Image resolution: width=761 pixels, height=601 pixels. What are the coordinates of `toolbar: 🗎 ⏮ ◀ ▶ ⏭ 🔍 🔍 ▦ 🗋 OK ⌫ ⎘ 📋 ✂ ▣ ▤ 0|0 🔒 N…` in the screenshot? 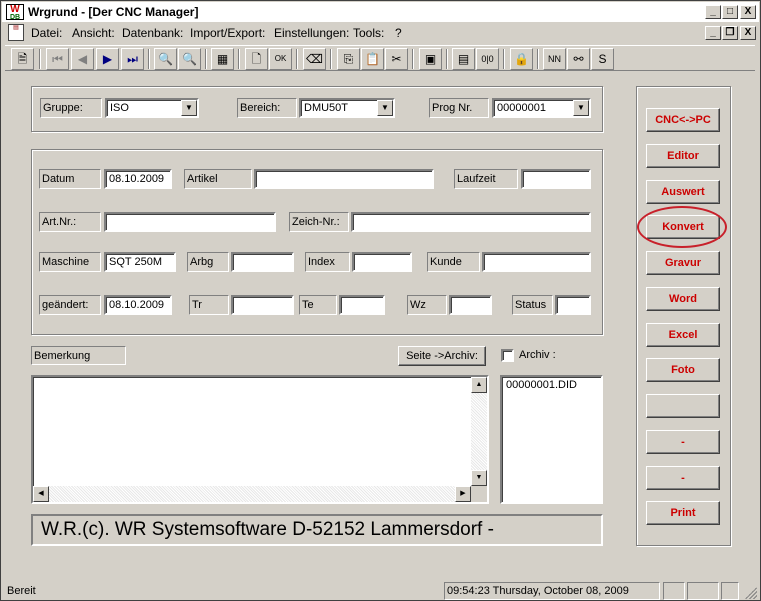 It's located at (380, 58).